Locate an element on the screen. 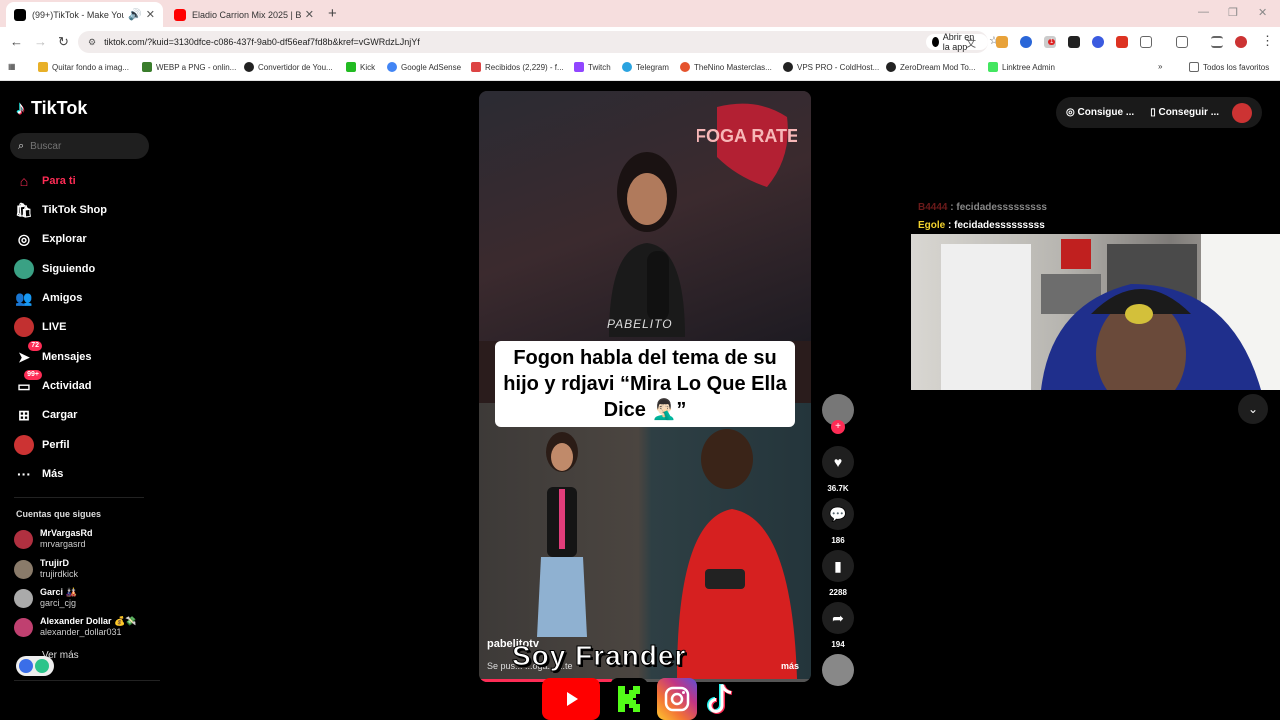 The image size is (1280, 720). tiktok-icon is located at coordinates (721, 699).